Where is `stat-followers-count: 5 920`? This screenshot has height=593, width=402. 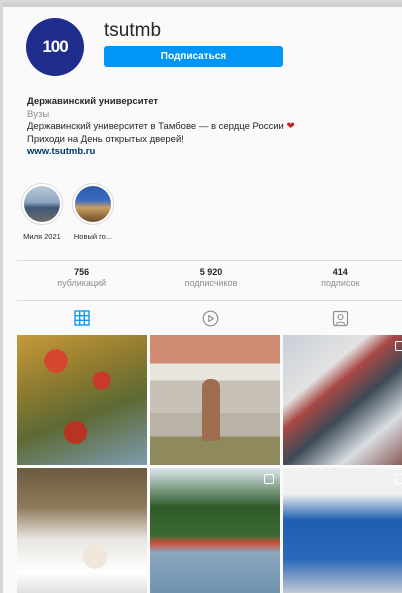
stat-followers-count: 5 920 is located at coordinates (211, 272).